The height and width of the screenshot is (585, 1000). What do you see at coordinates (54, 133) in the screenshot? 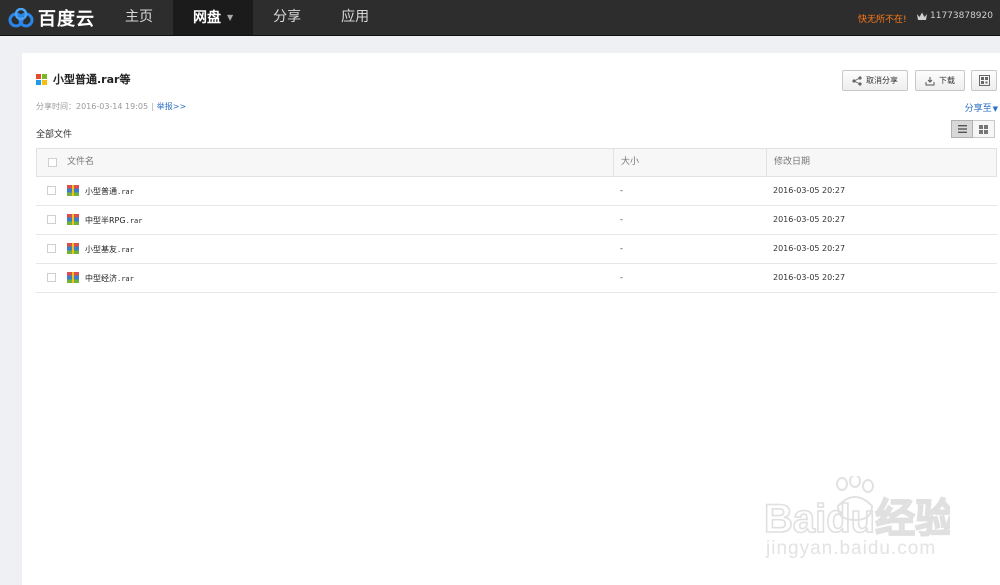
I see `all-files-breadcrumb: 全部文件` at bounding box center [54, 133].